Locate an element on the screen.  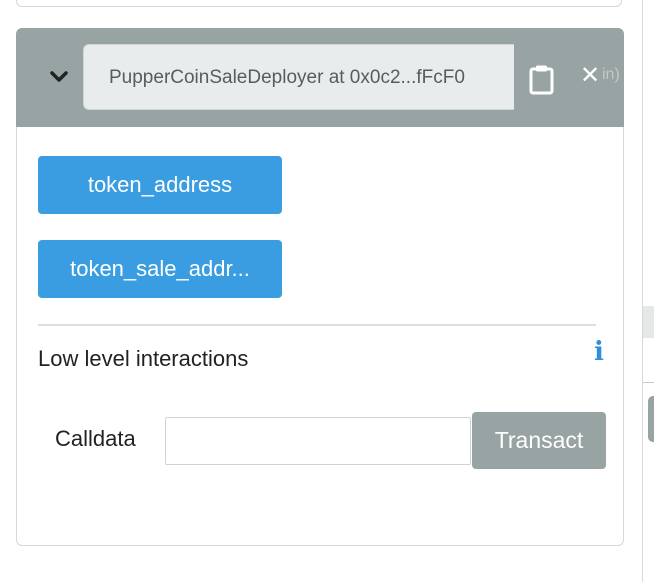
clipboard-icon is located at coordinates (542, 80).